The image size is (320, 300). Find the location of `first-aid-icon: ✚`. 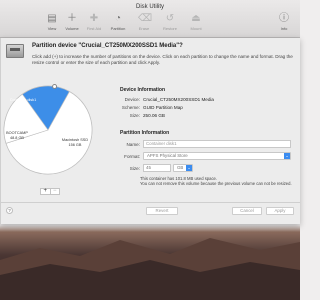

first-aid-icon: ✚ is located at coordinates (94, 18).